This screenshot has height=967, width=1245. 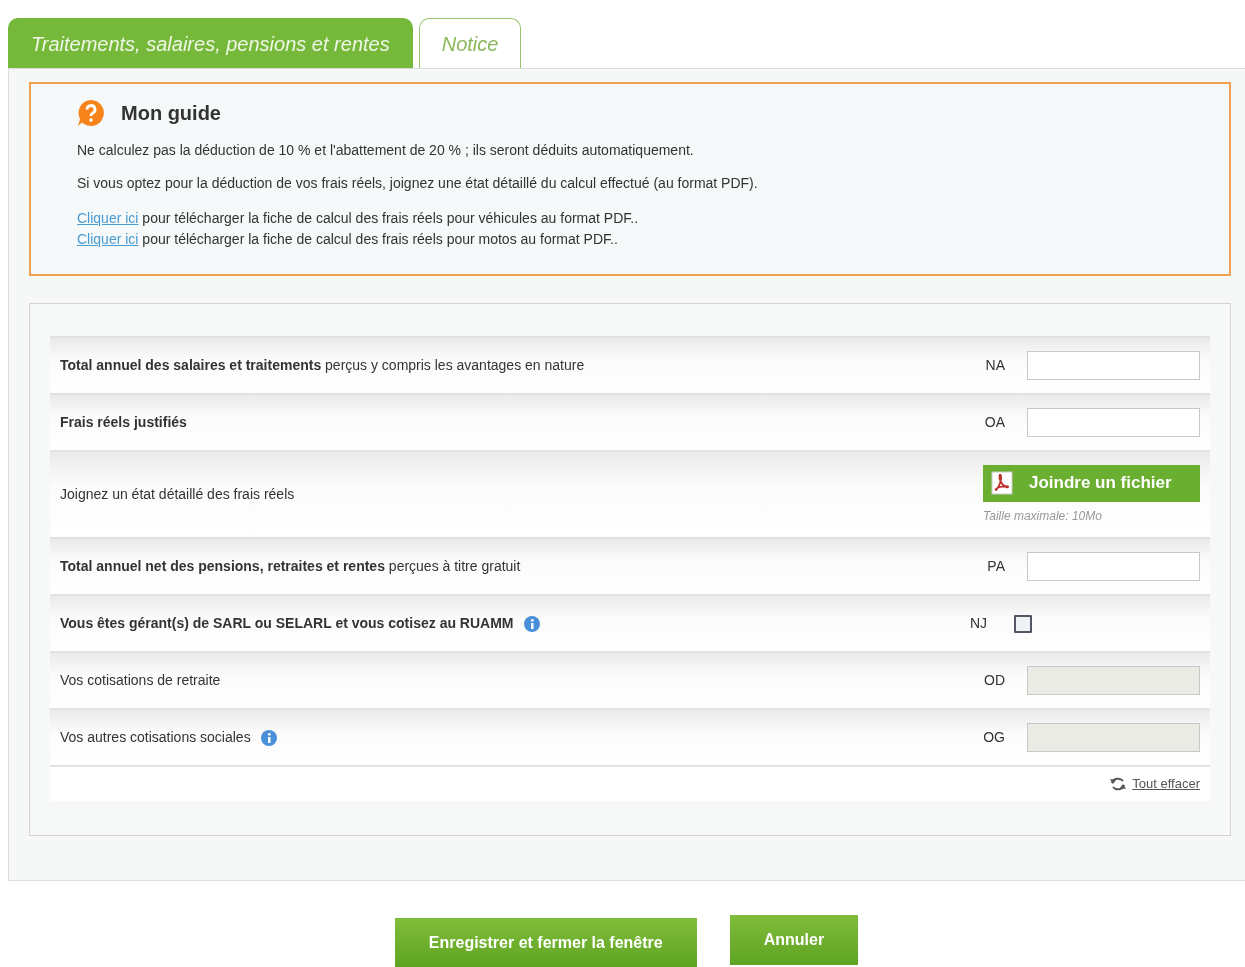 What do you see at coordinates (210, 43) in the screenshot?
I see `tab: Traitements, salaires, pensions et rentes` at bounding box center [210, 43].